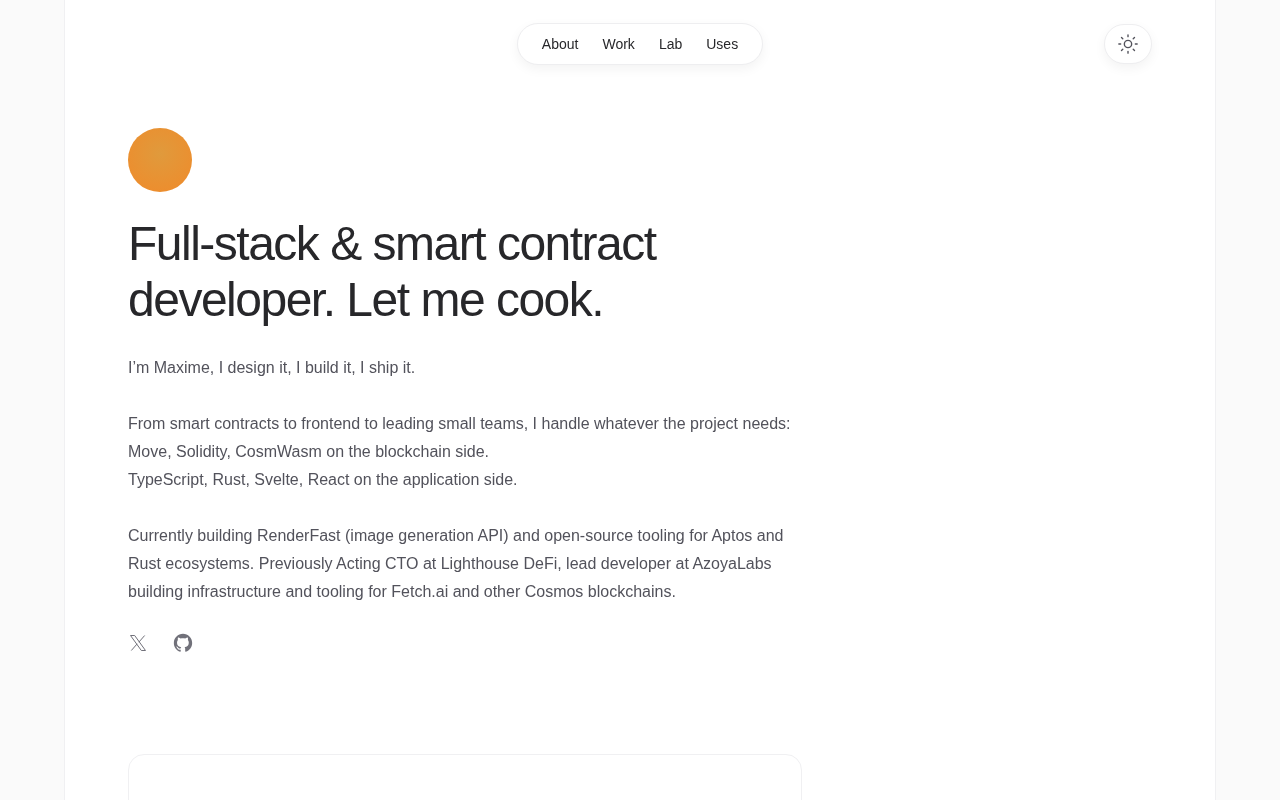 This screenshot has height=800, width=1280. I want to click on body-text: Currently building RenderFast (image generation API) and open-source tooling for Aptos and Rust ecosystems. Previously Acting CTO at Lighthouse DeFi, lead developer at AzoyaLabs building infrastructure and tooling for Fetch.ai and other Cosmos blockchains., so click(456, 564).